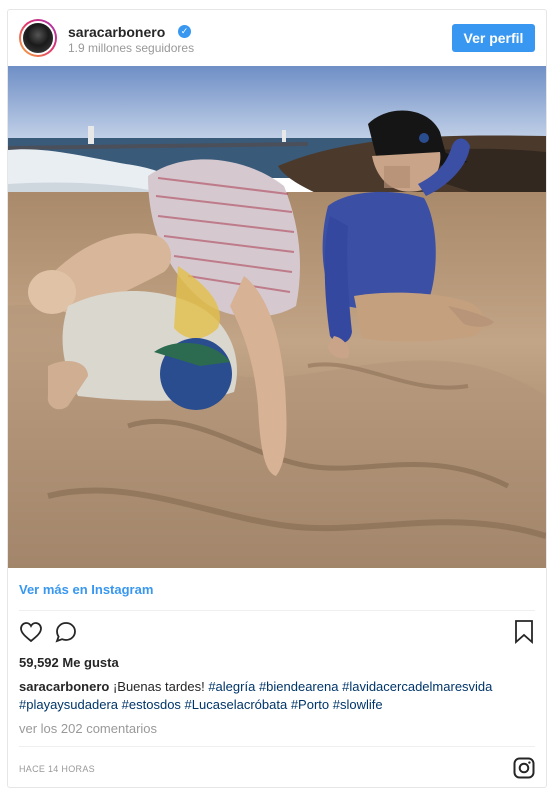  Describe the element at coordinates (358, 704) in the screenshot. I see `hashtag: #slowlife` at that location.